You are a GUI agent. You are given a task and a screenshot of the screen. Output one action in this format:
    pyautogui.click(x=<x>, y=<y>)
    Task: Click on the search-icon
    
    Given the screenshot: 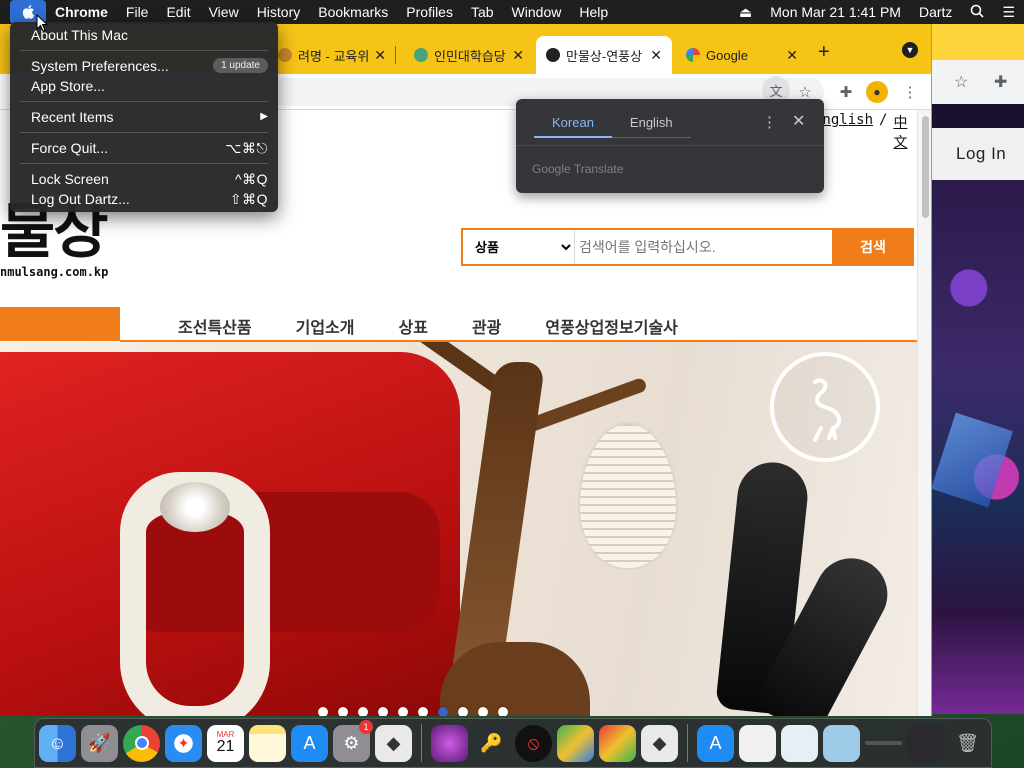 What is the action you would take?
    pyautogui.click(x=977, y=12)
    